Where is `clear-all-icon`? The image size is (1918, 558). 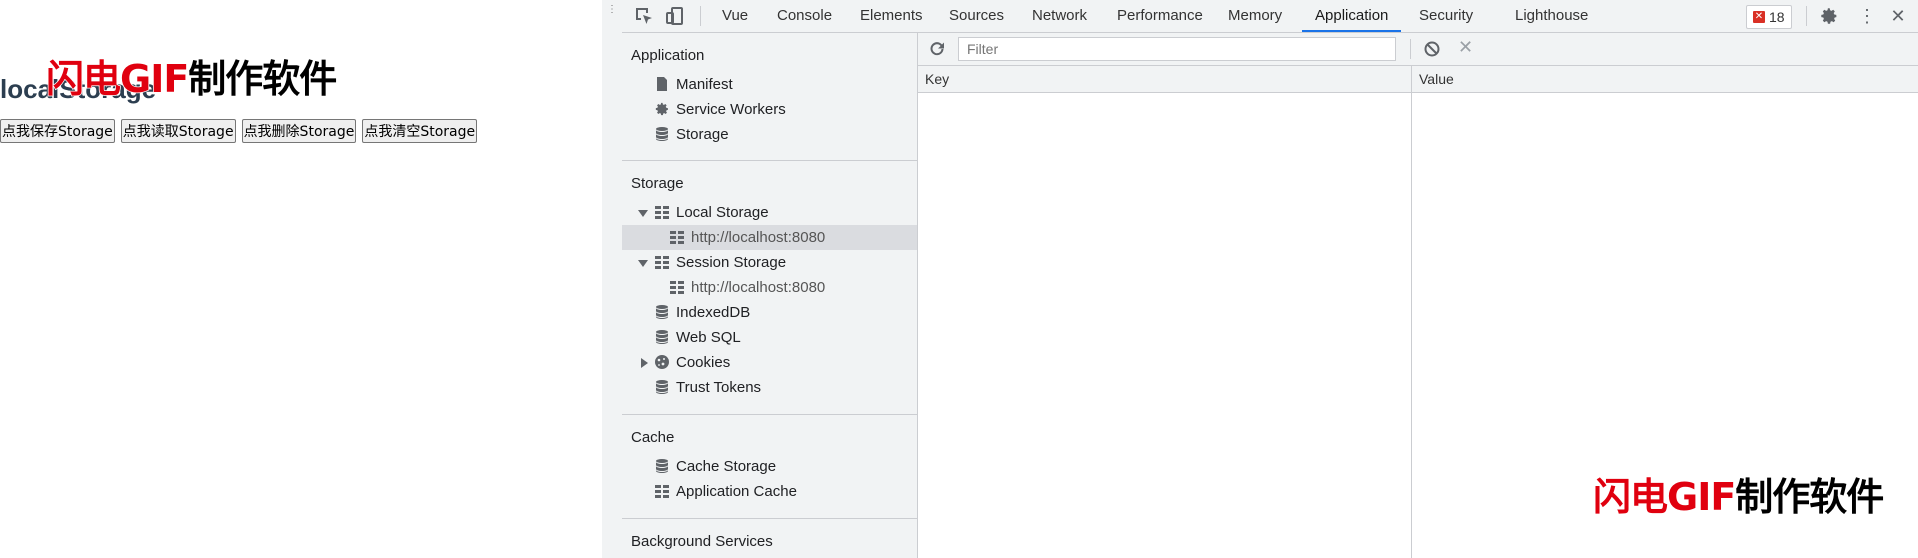
clear-all-icon is located at coordinates (1432, 50).